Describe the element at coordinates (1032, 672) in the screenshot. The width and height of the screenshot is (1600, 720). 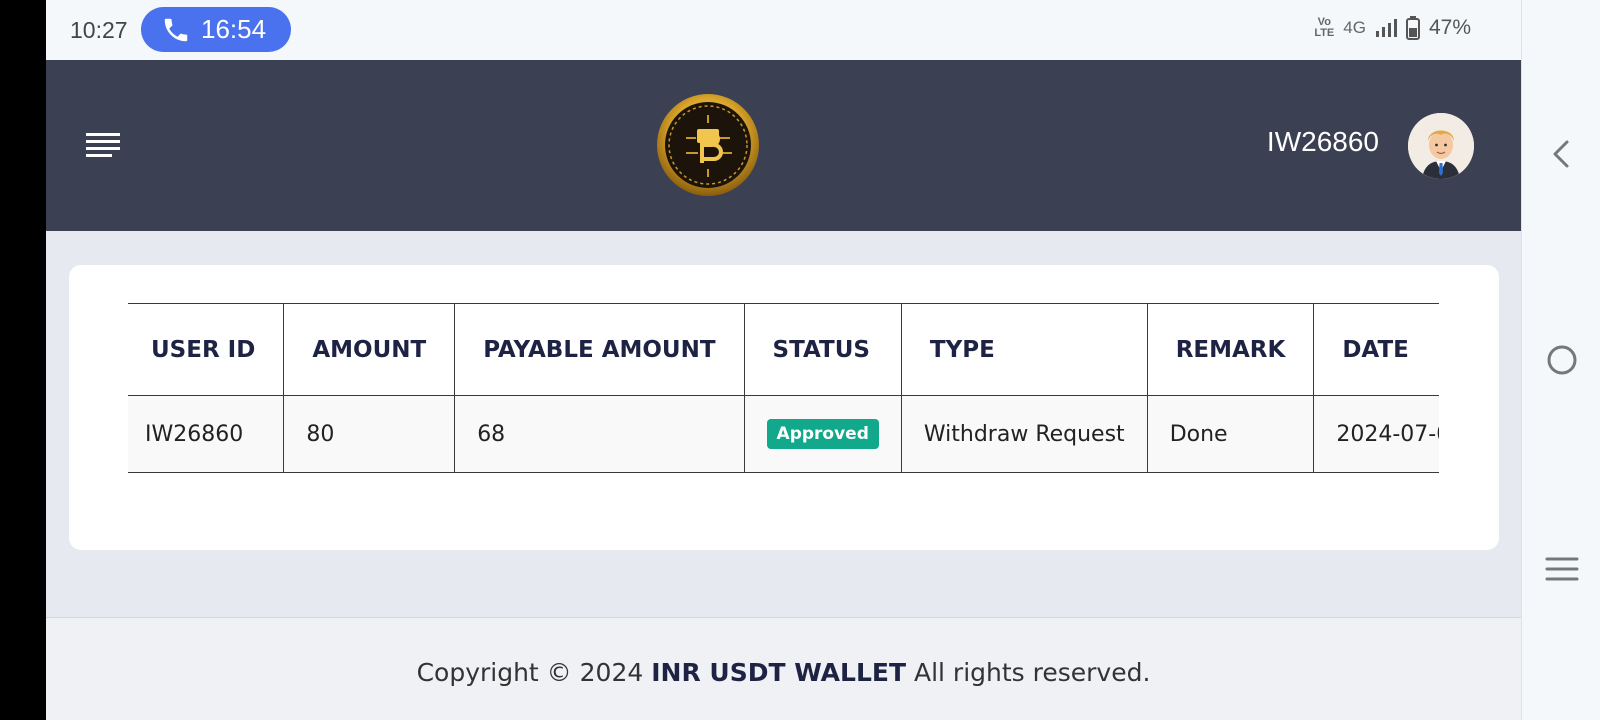
I see `copyright-suffix: All rights reserved.` at that location.